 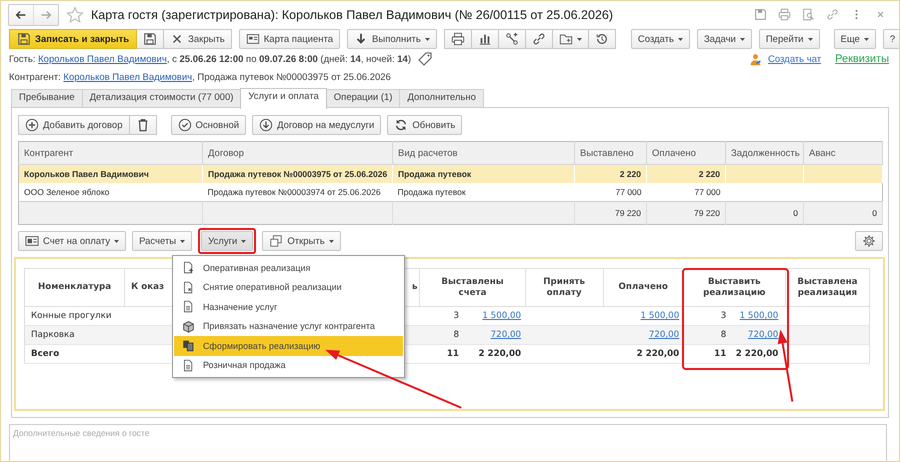 What do you see at coordinates (227, 241) in the screenshot?
I see `services-button: Услуги` at bounding box center [227, 241].